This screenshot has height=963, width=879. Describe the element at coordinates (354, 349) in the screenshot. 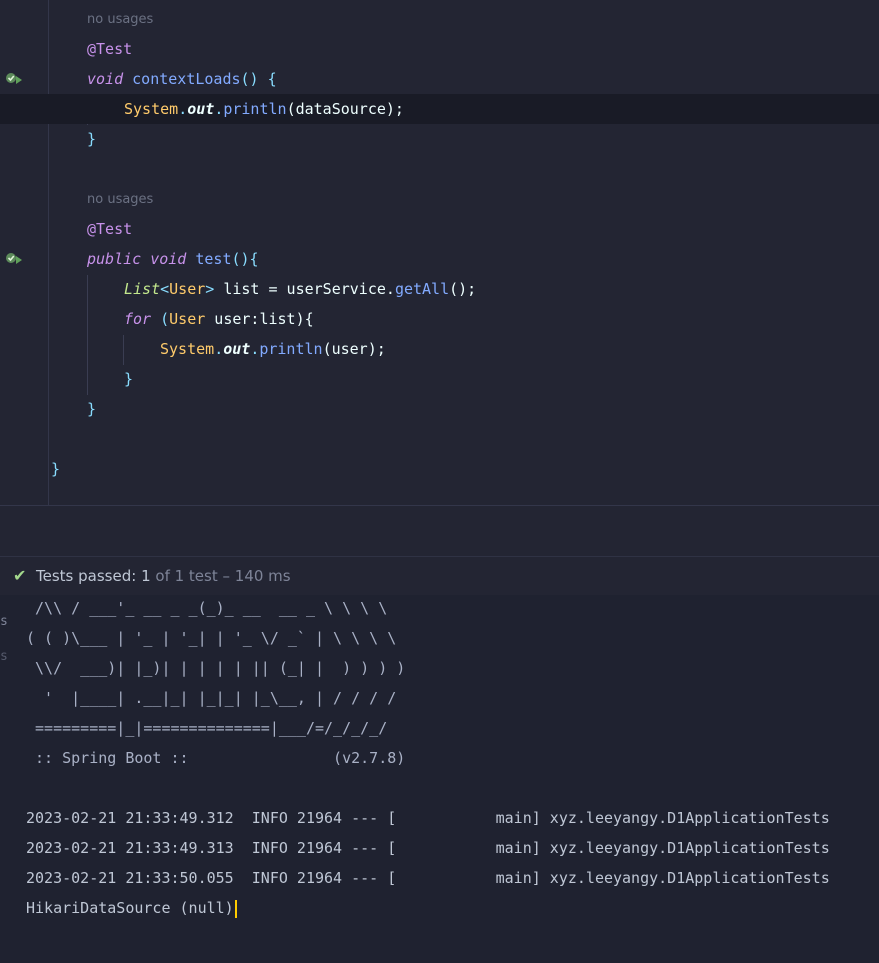

I see `code-text: (user);` at that location.